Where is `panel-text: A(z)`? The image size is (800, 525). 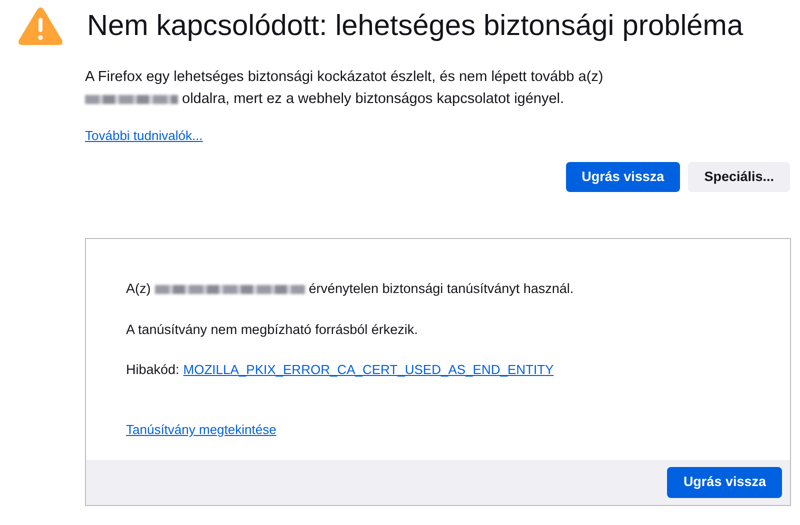 panel-text: A(z) is located at coordinates (138, 289).